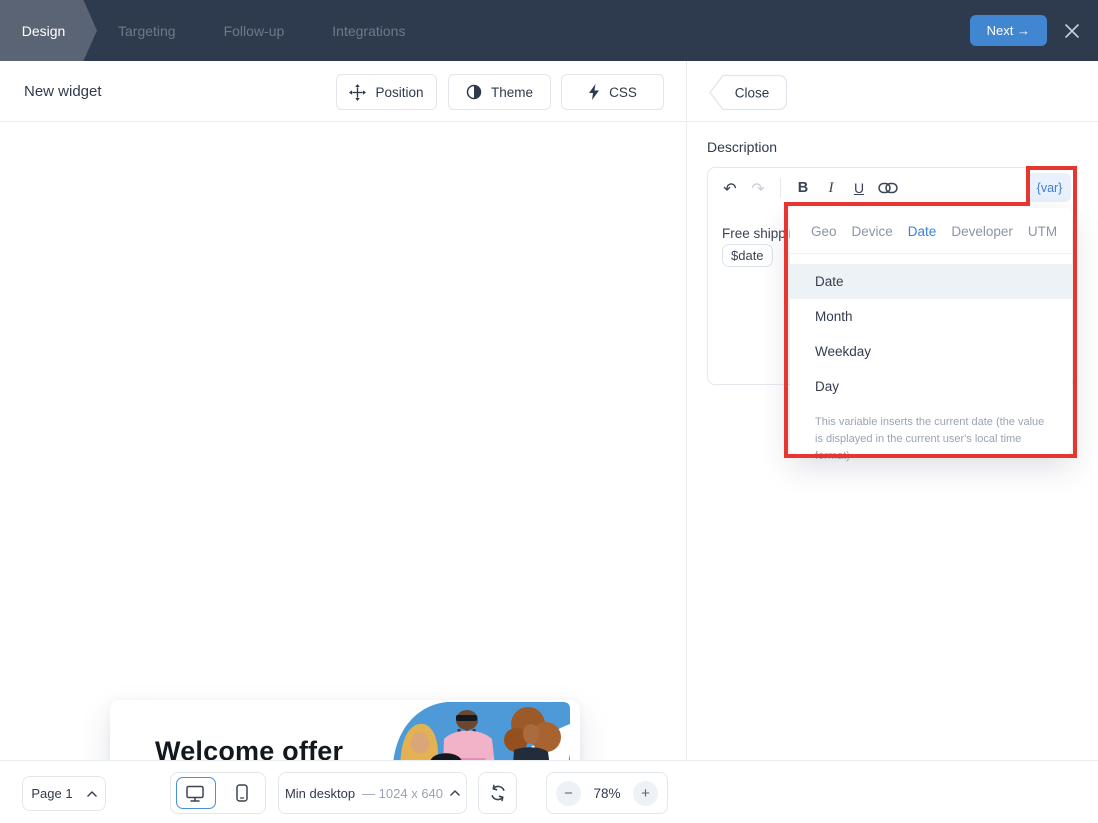 The height and width of the screenshot is (823, 1098). What do you see at coordinates (859, 188) in the screenshot?
I see `underline-button: U` at bounding box center [859, 188].